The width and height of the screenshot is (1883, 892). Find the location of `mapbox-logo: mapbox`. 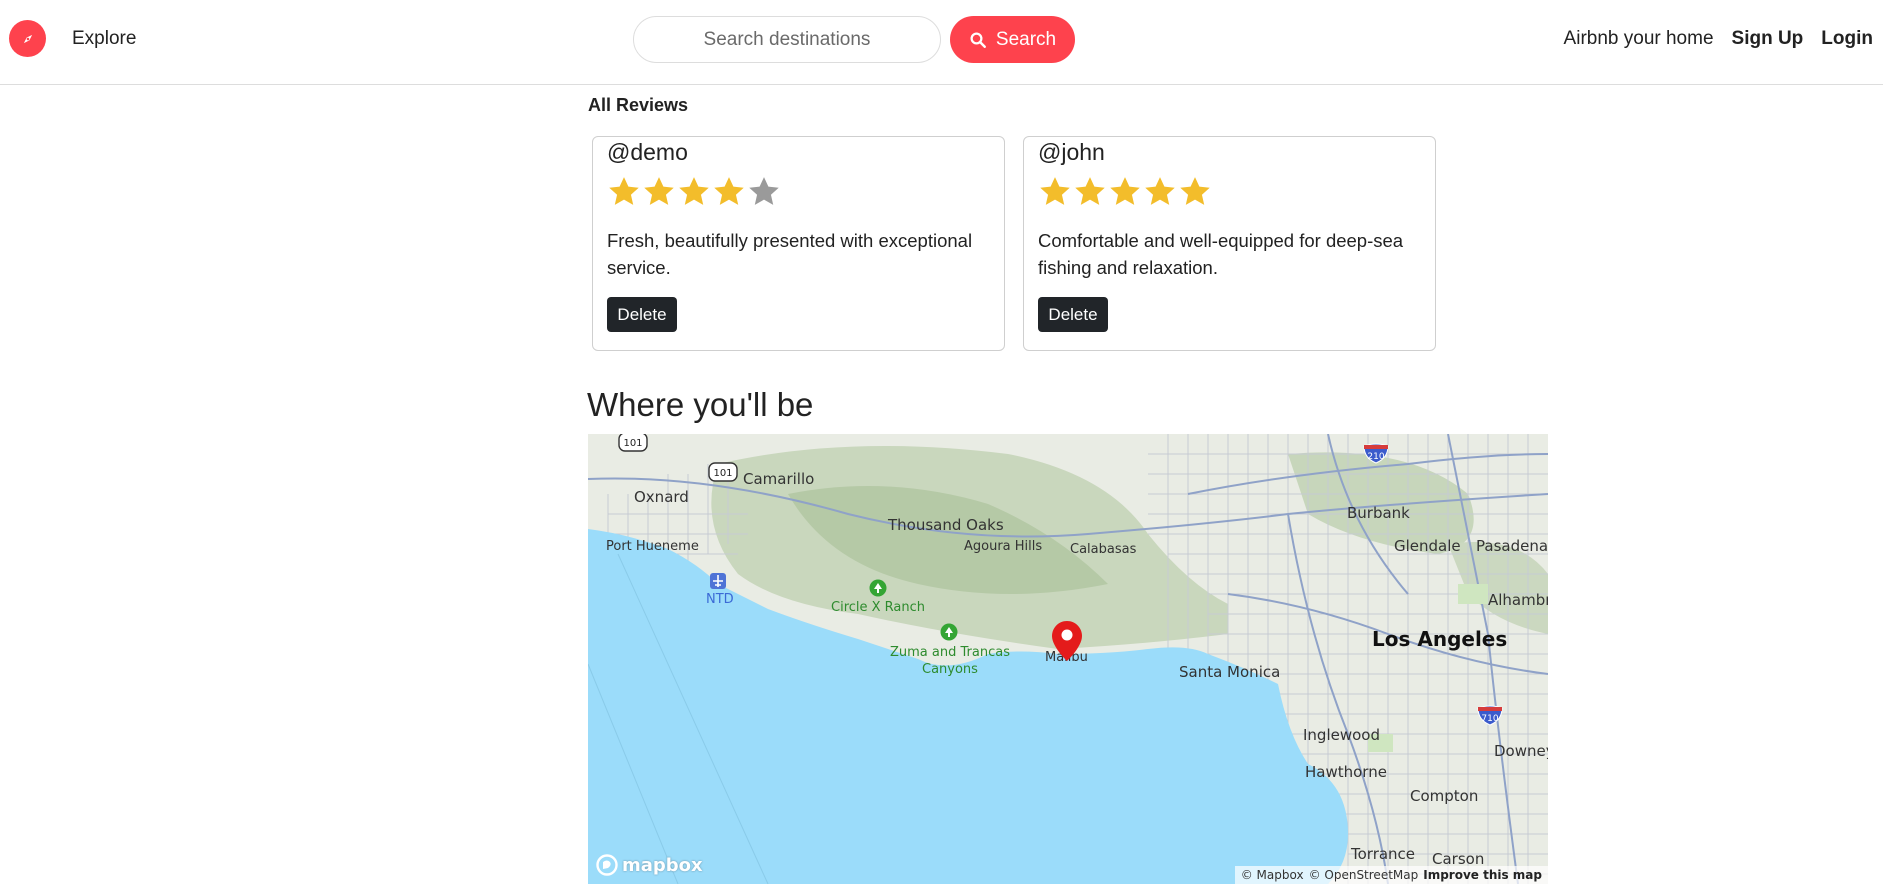

mapbox-logo: mapbox is located at coordinates (649, 865).